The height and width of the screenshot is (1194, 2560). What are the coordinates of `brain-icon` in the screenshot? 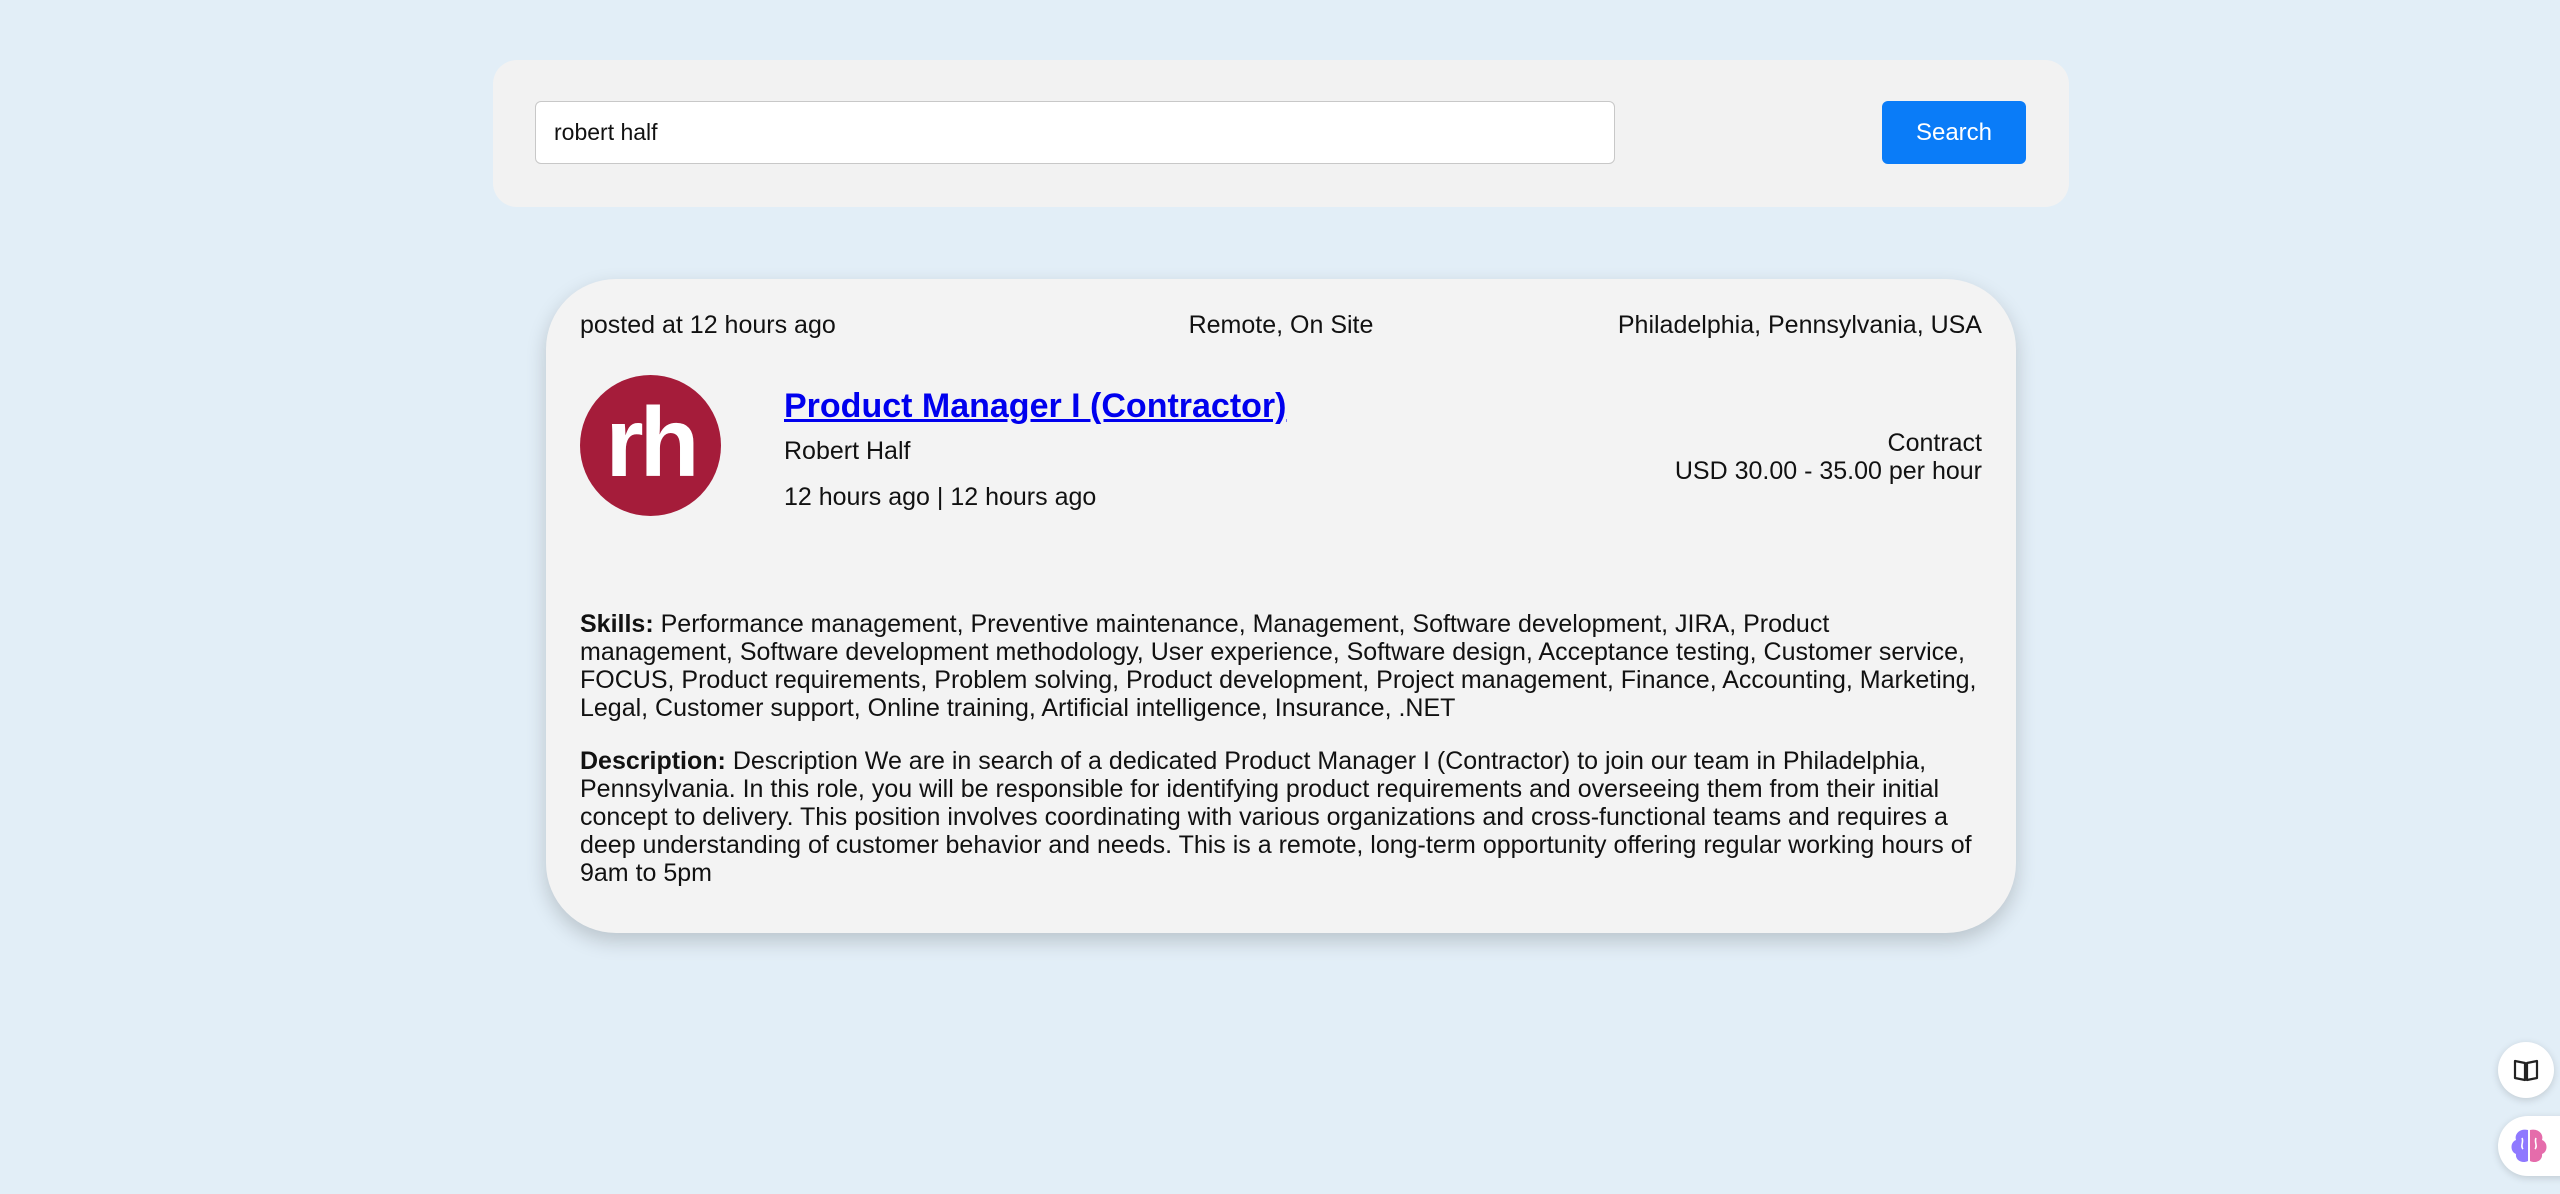 It's located at (2529, 1146).